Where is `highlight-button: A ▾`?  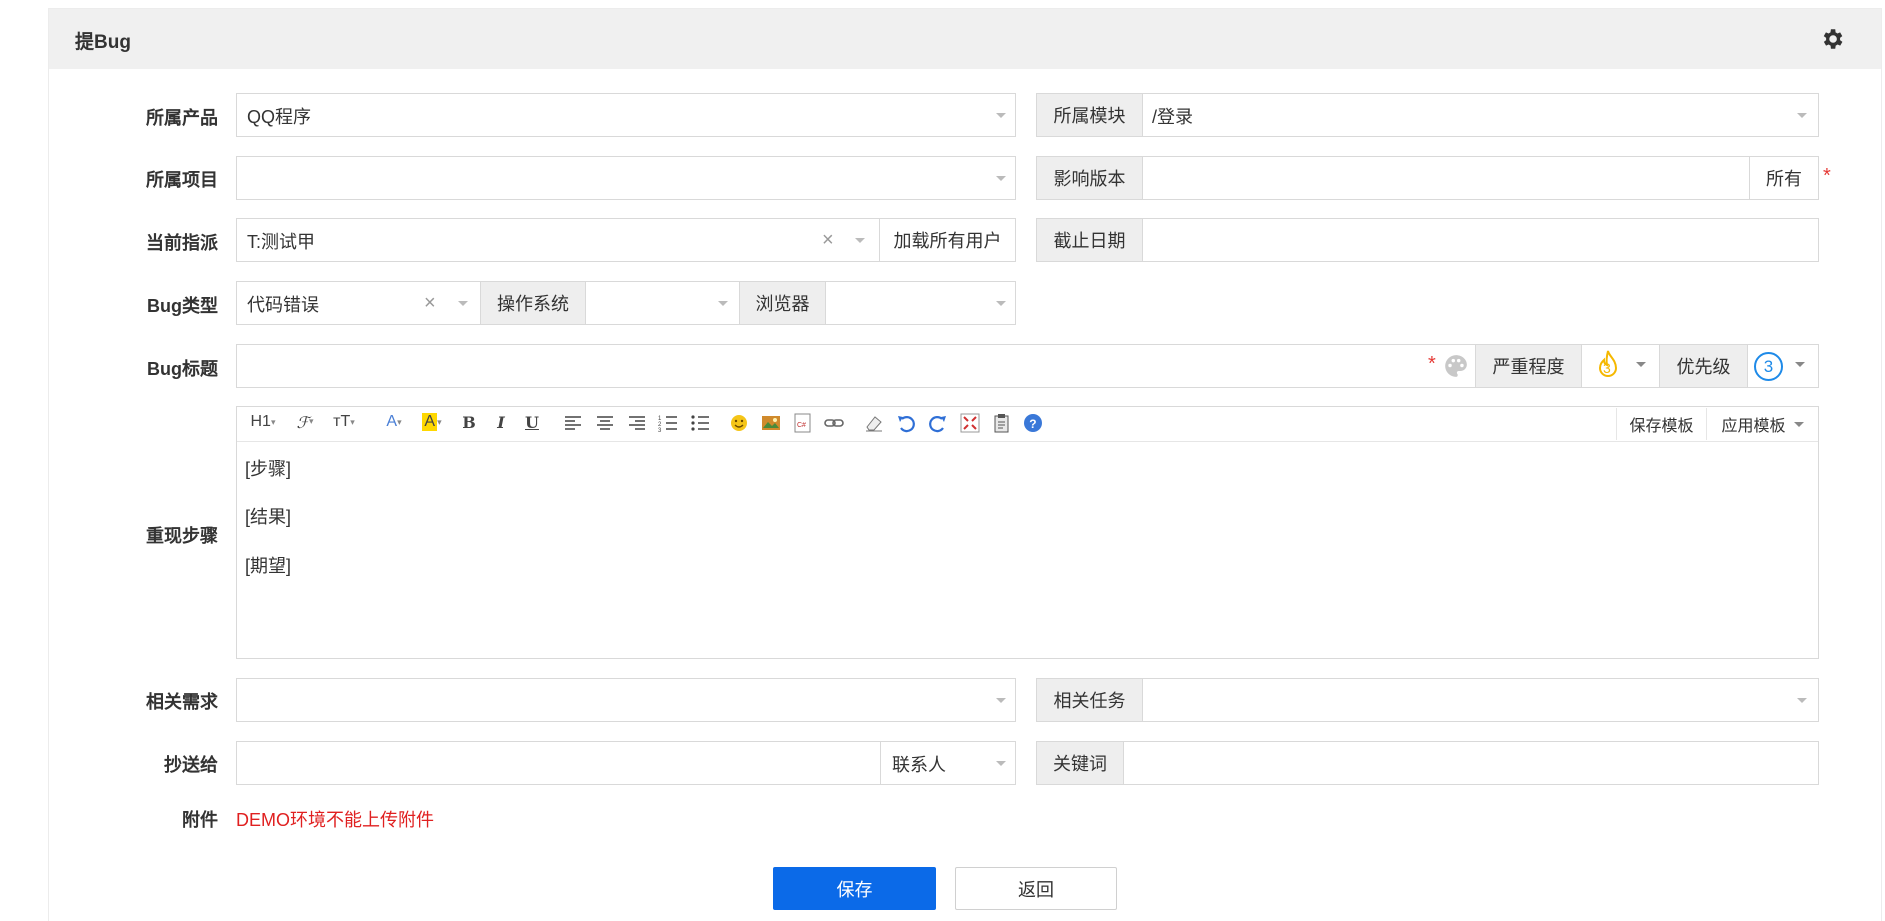
highlight-button: A ▾ is located at coordinates (432, 422).